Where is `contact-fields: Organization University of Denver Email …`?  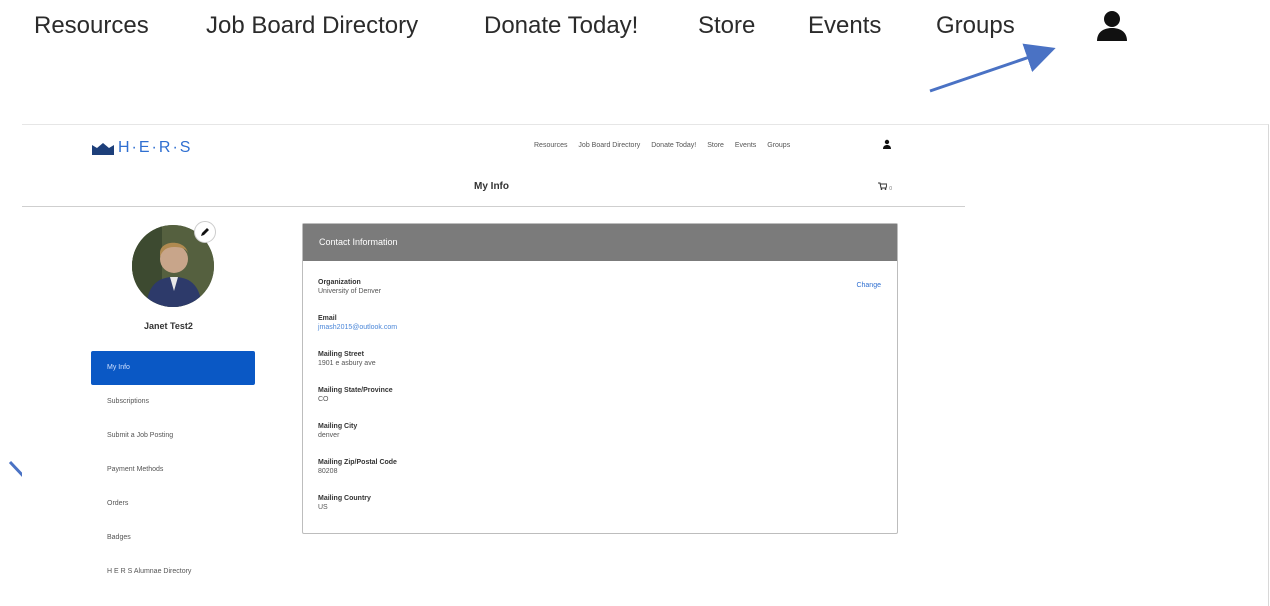
contact-fields: Organization University of Denver Email … is located at coordinates (357, 404).